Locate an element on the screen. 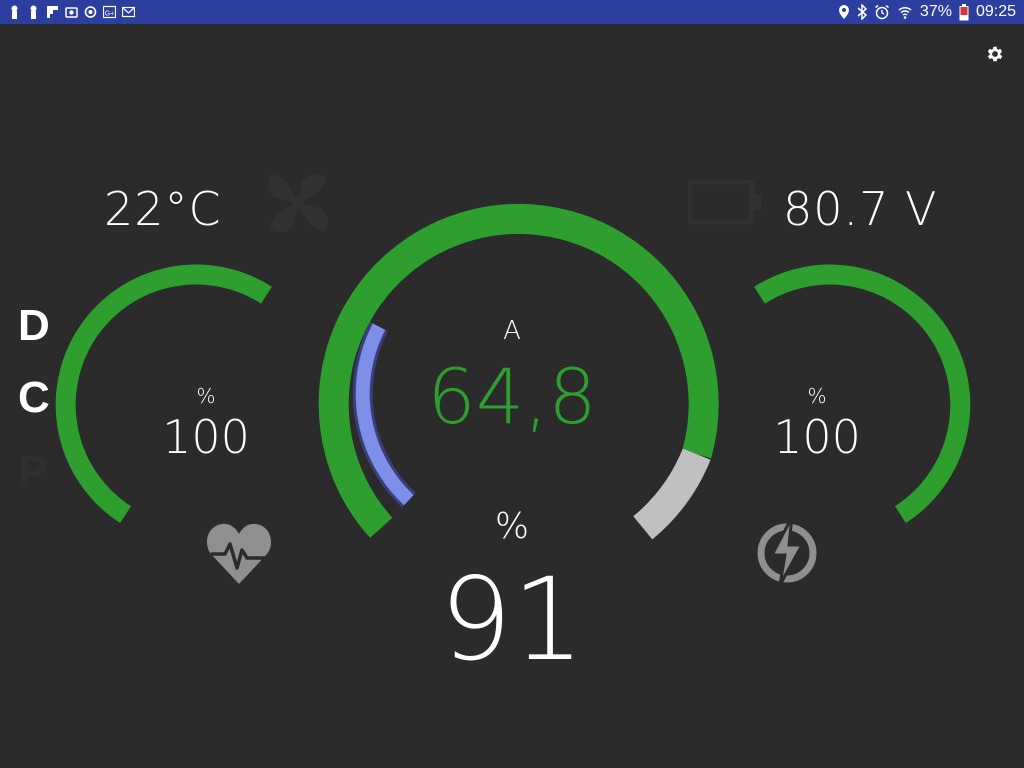 This screenshot has height=768, width=1024. current-unit: A is located at coordinates (512, 331).